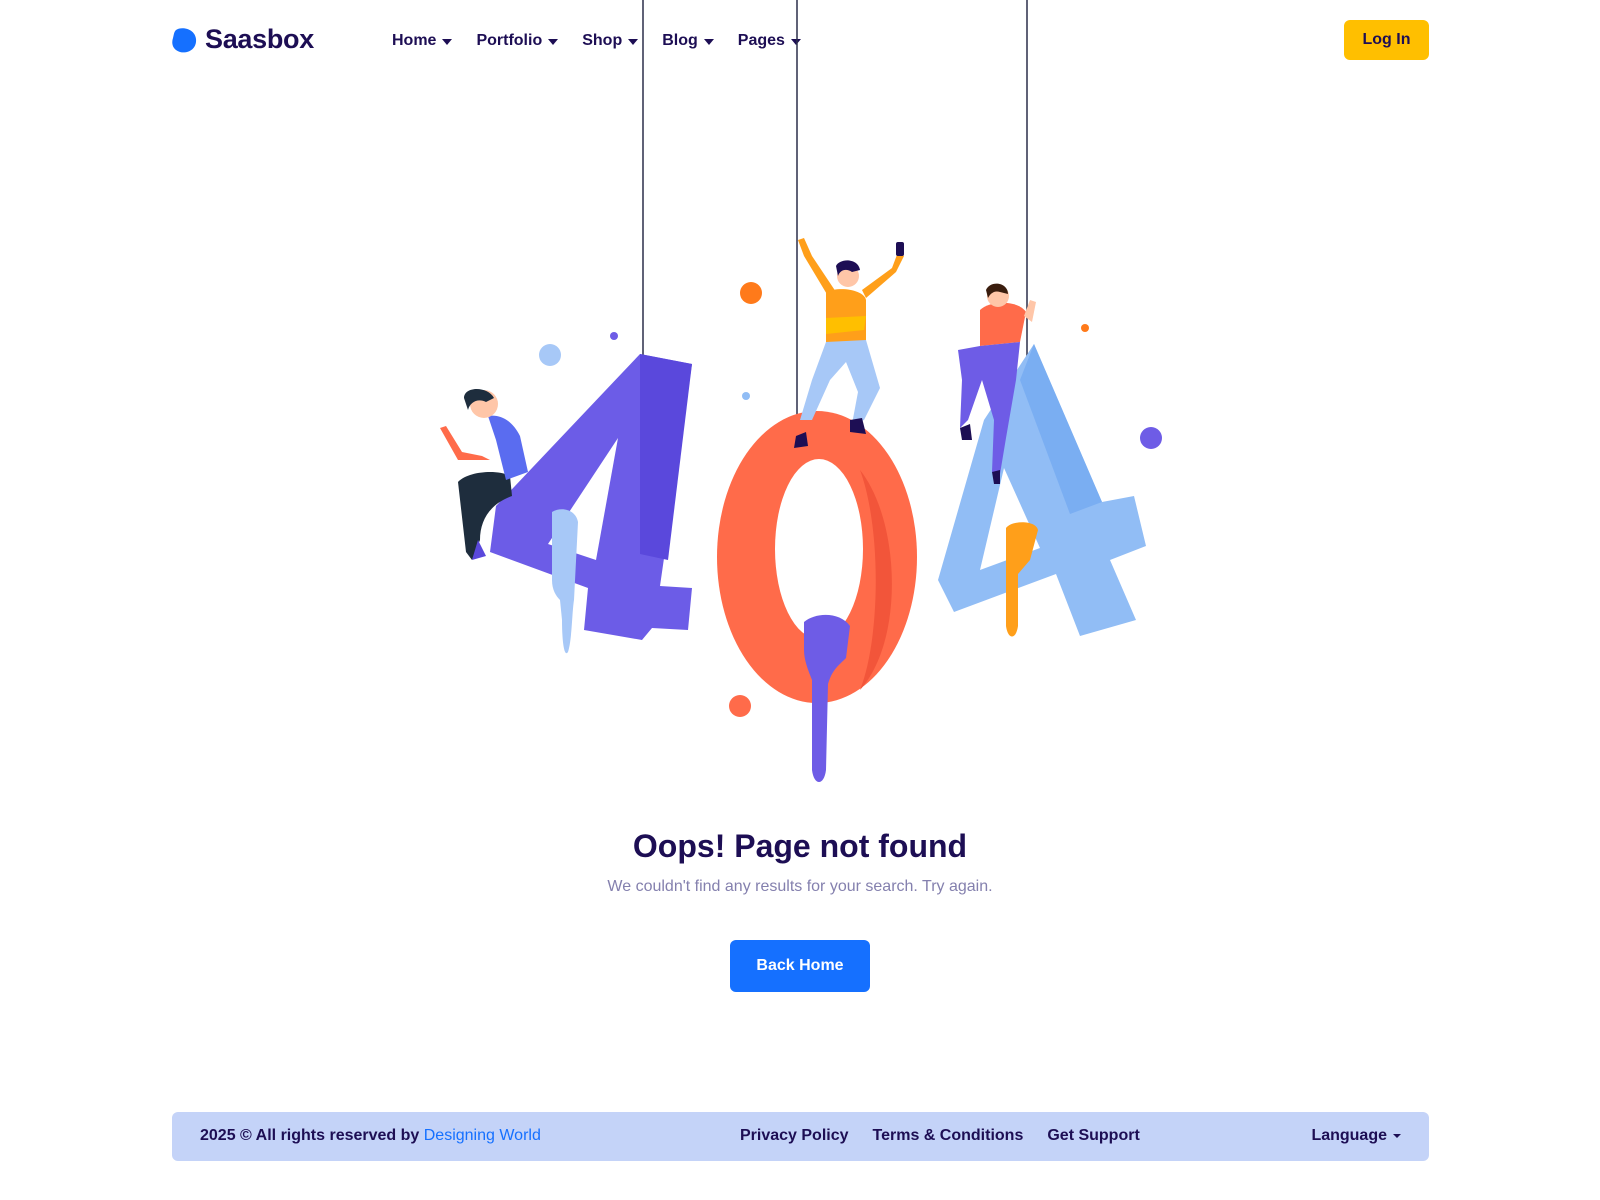  I want to click on login-button: Log In, so click(1386, 40).